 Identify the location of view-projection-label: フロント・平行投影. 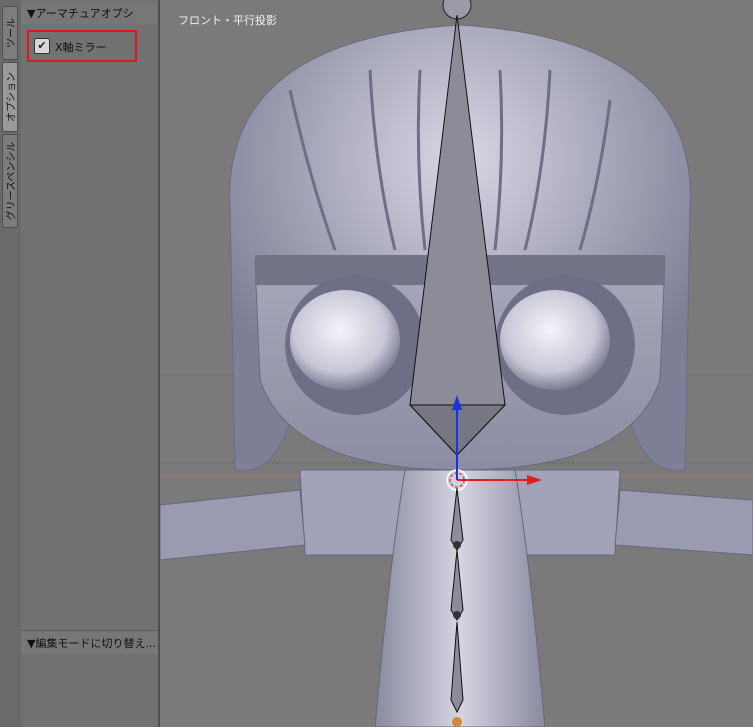
(227, 20).